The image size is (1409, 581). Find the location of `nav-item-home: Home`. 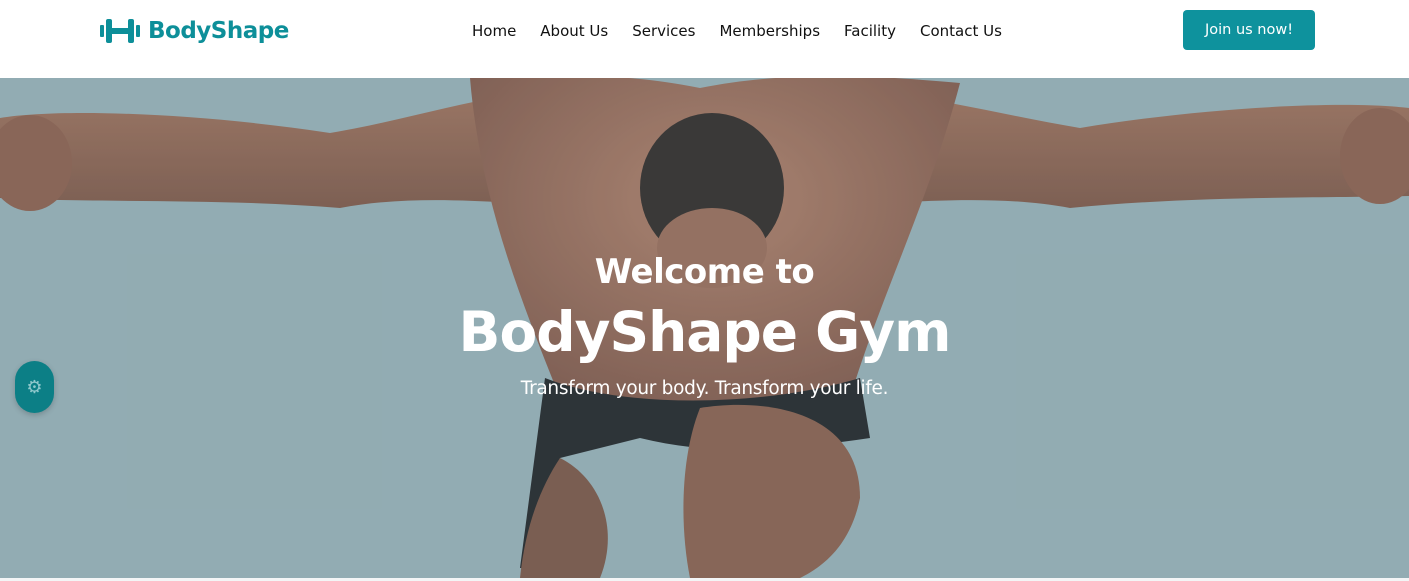

nav-item-home: Home is located at coordinates (494, 31).